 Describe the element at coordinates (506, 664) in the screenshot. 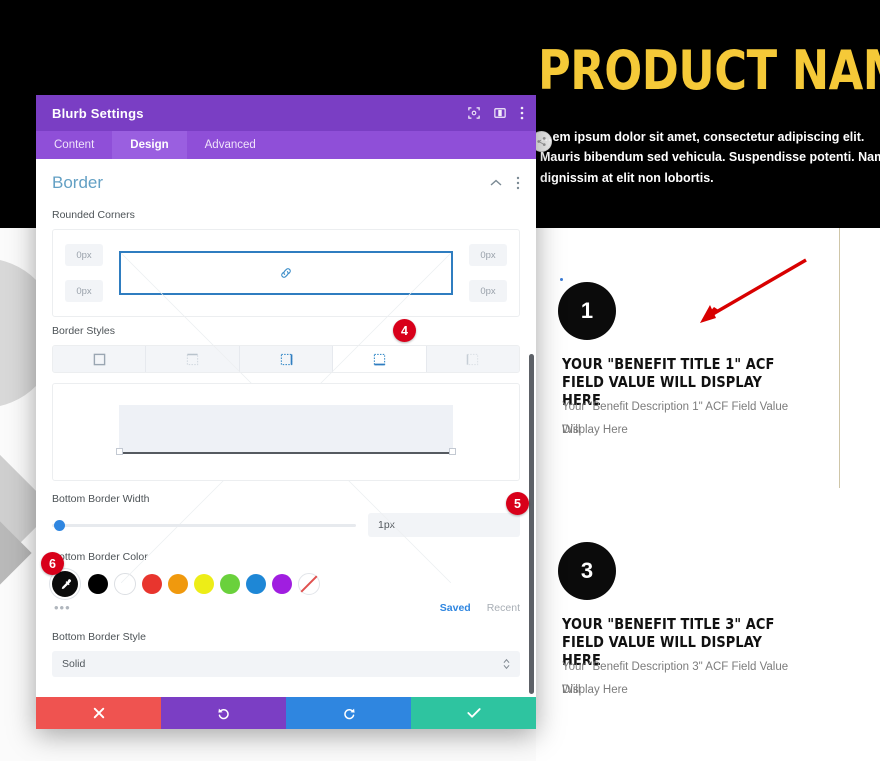

I see `chevron-updown-icon` at that location.